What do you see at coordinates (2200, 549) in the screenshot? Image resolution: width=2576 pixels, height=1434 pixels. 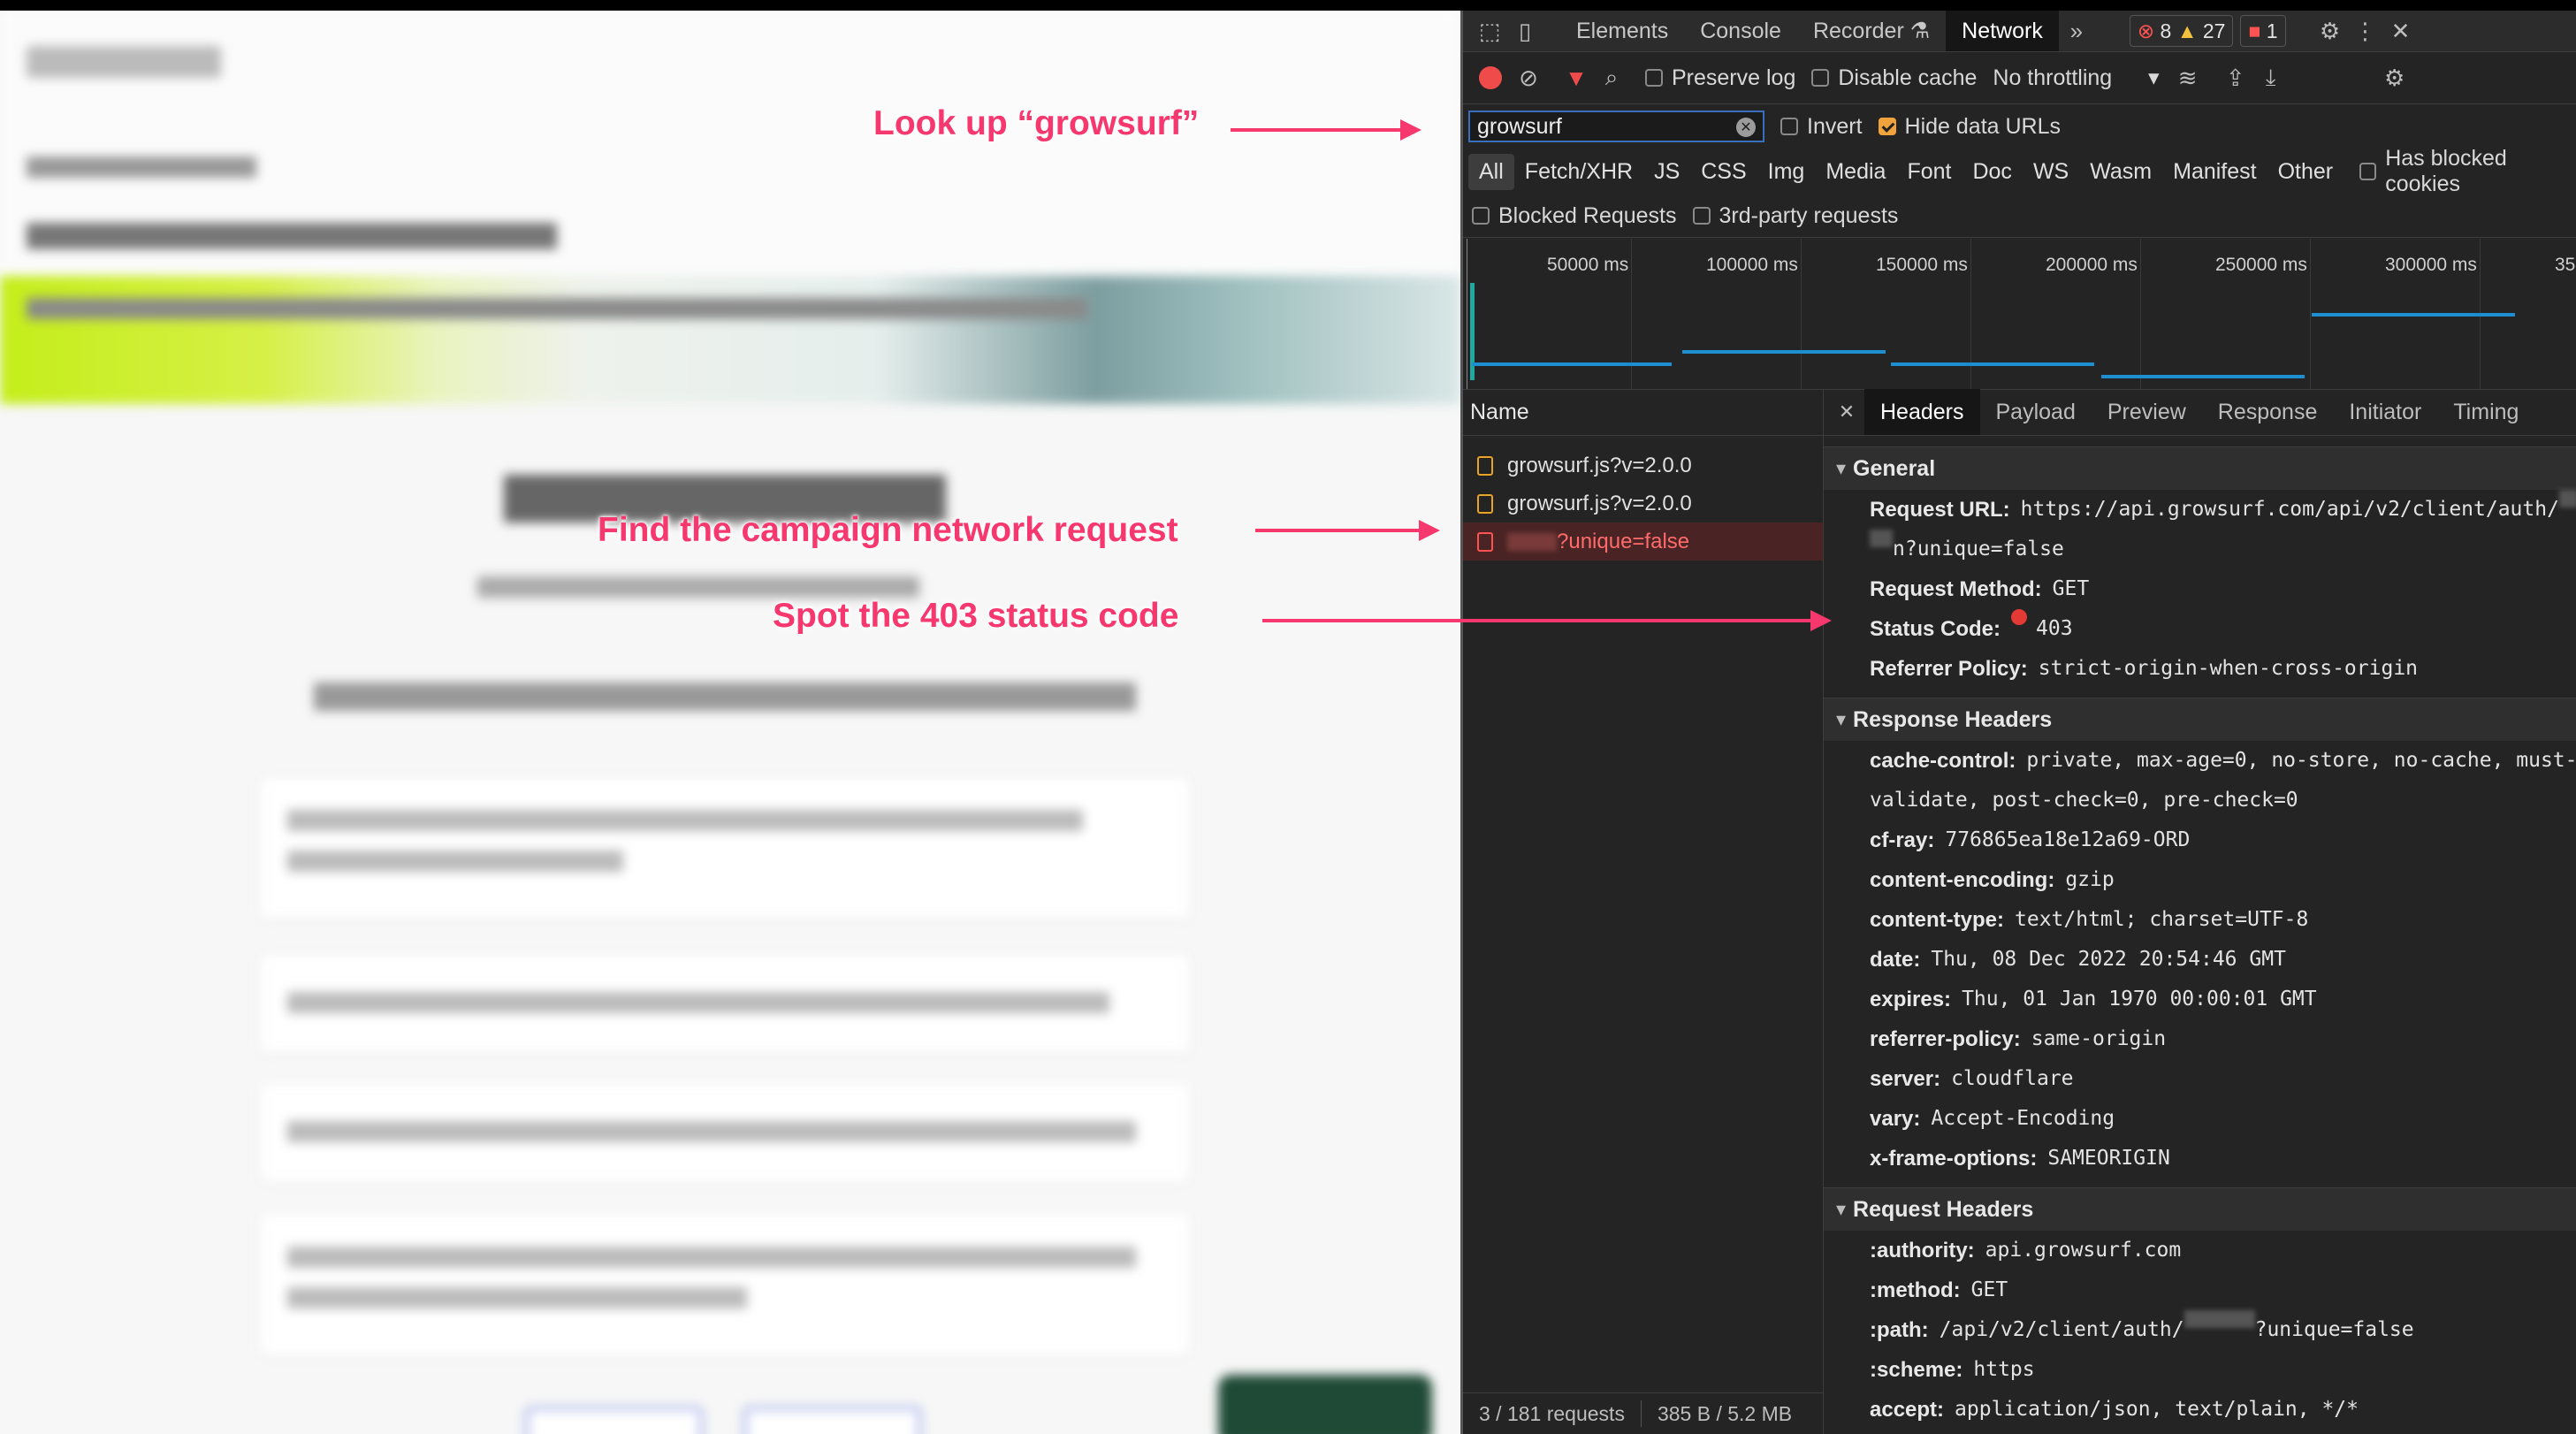 I see `header-row: n?unique=false` at bounding box center [2200, 549].